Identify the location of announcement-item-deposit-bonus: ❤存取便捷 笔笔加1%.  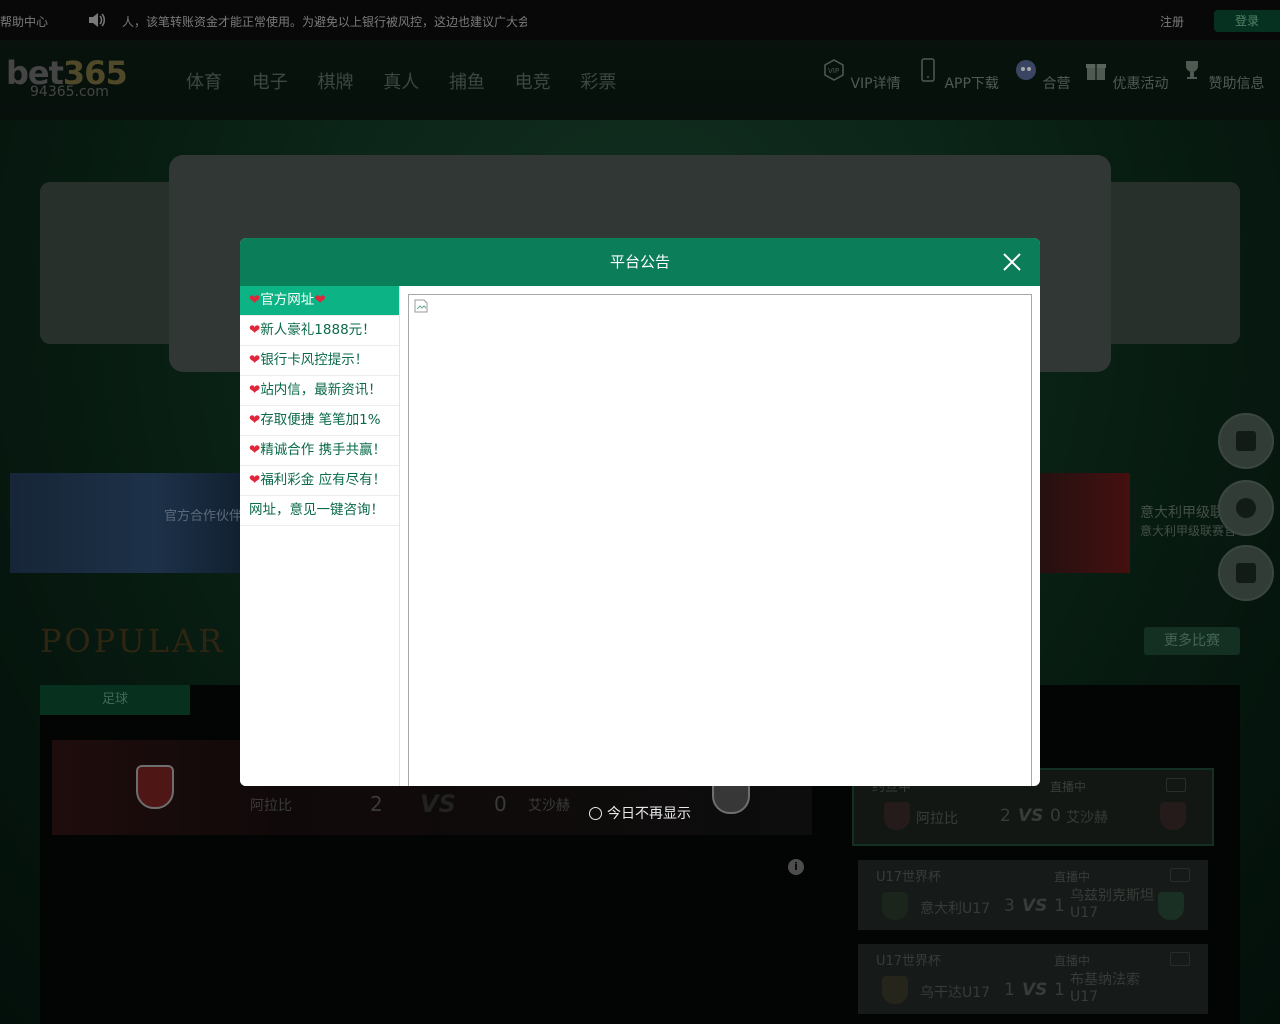
(319, 421).